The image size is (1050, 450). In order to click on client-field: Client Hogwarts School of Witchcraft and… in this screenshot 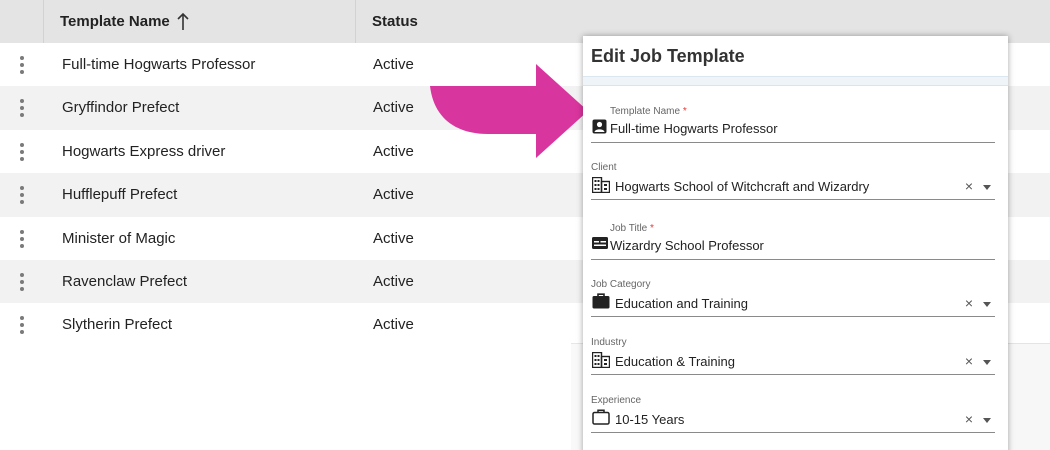, I will do `click(793, 186)`.